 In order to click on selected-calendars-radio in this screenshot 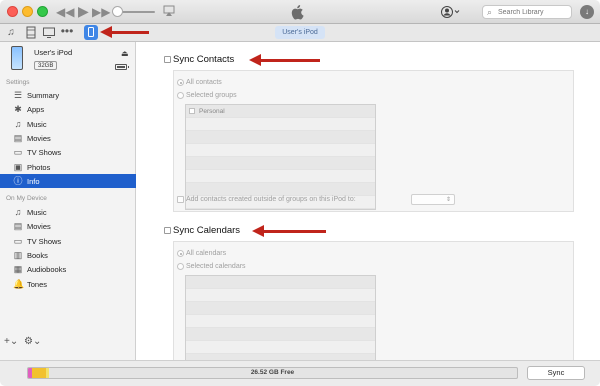, I will do `click(180, 266)`.